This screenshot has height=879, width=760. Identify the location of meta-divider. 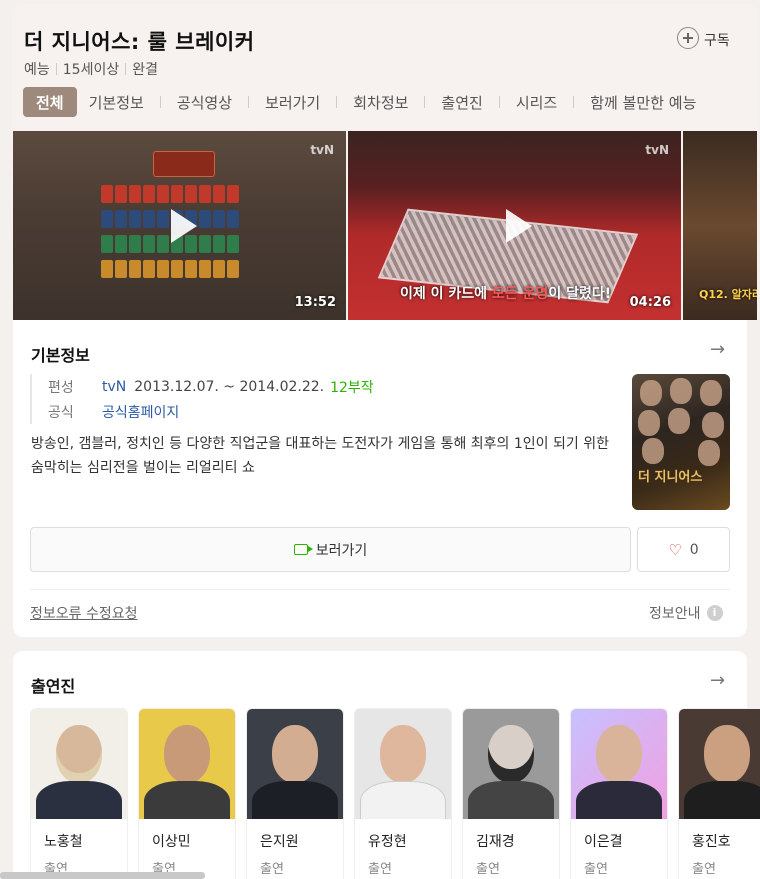
(56, 69).